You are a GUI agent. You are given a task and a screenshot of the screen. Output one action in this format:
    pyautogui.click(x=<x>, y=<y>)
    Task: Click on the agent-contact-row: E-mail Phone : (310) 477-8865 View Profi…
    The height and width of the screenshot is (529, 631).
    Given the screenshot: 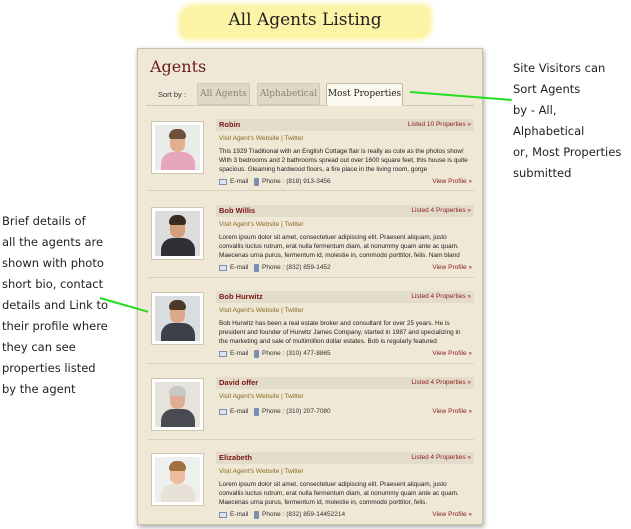 What is the action you would take?
    pyautogui.click(x=346, y=354)
    